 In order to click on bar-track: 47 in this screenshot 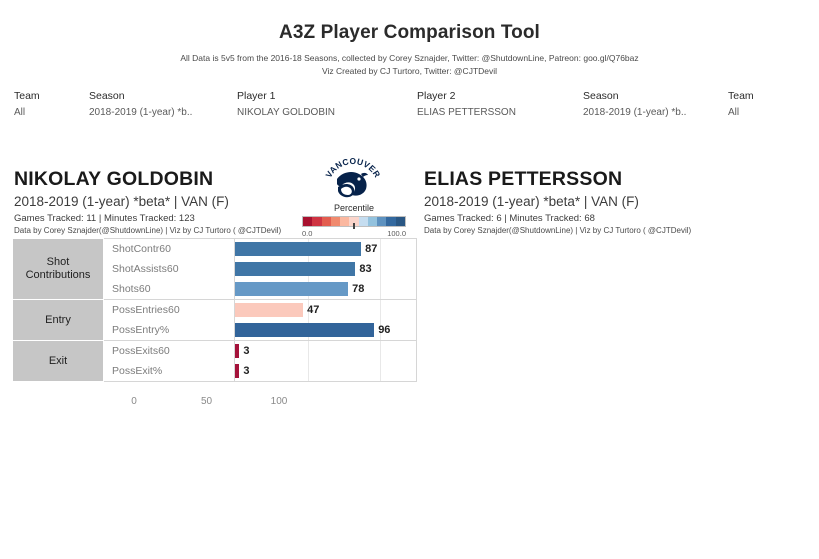, I will do `click(308, 310)`.